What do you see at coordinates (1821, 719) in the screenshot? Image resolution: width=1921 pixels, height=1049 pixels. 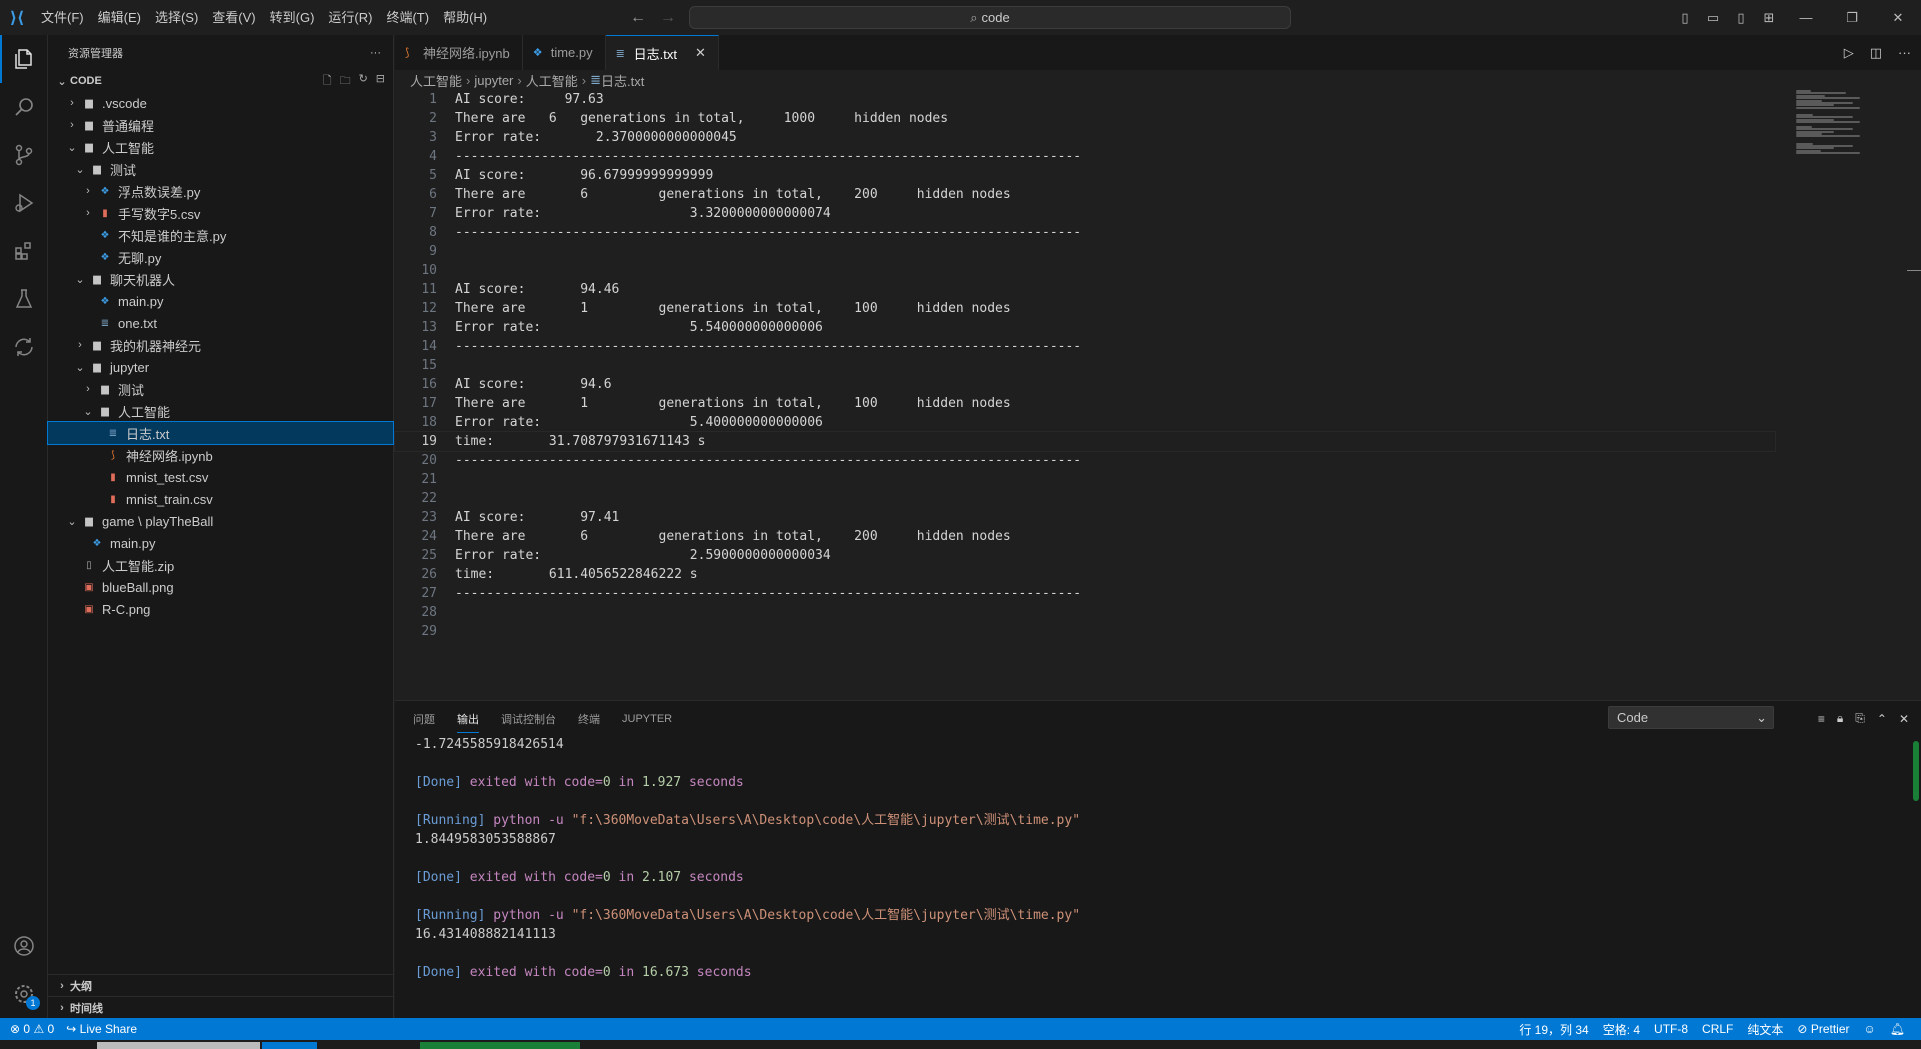 I see `clear-output-icon: ≡` at bounding box center [1821, 719].